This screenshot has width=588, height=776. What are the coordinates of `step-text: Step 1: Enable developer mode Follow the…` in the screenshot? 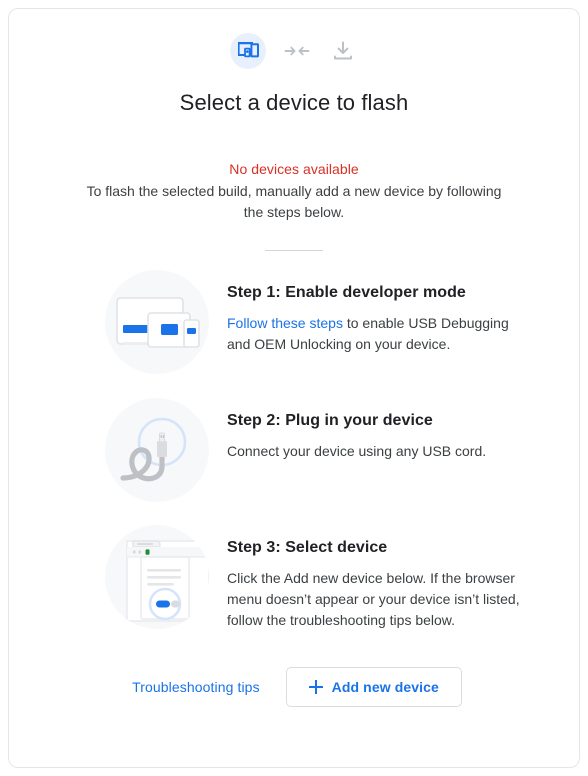 It's located at (366, 312).